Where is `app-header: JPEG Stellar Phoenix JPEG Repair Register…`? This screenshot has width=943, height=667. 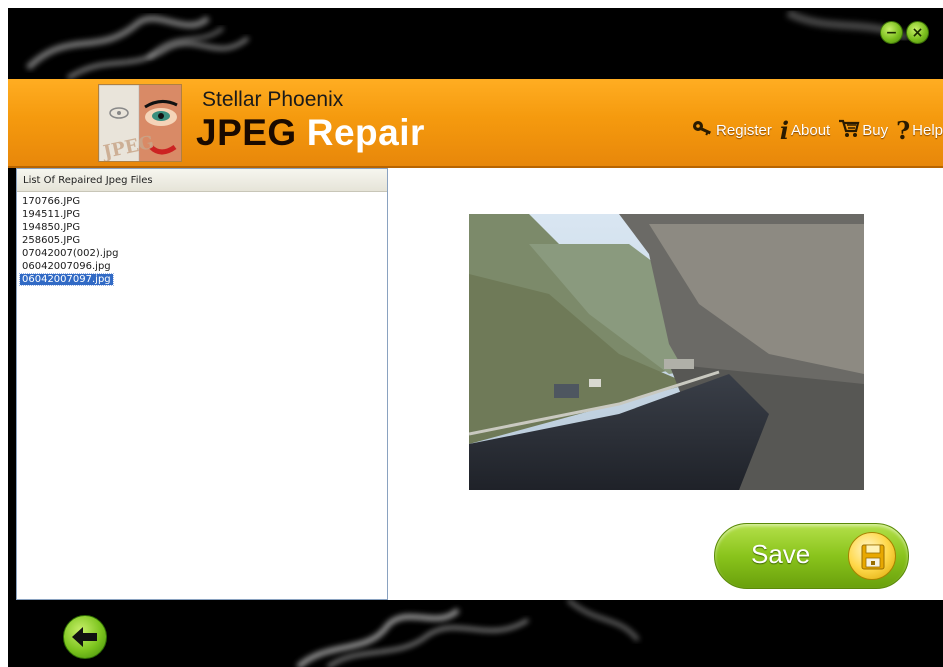 app-header: JPEG Stellar Phoenix JPEG Repair Register… is located at coordinates (475, 123).